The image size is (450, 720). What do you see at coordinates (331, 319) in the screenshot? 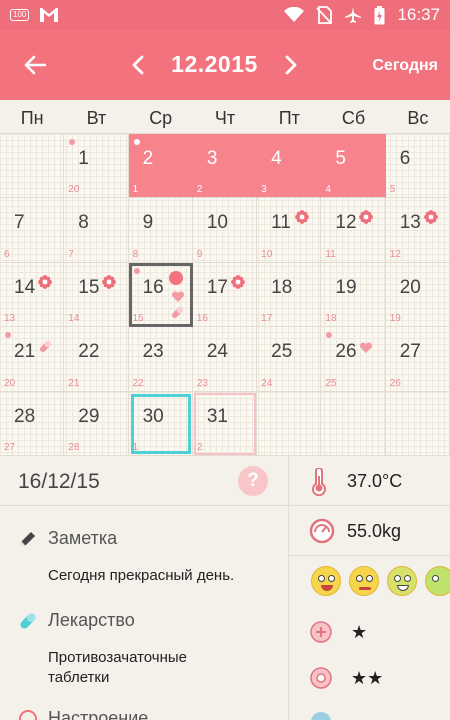
I see `cycle-day-number: 18` at bounding box center [331, 319].